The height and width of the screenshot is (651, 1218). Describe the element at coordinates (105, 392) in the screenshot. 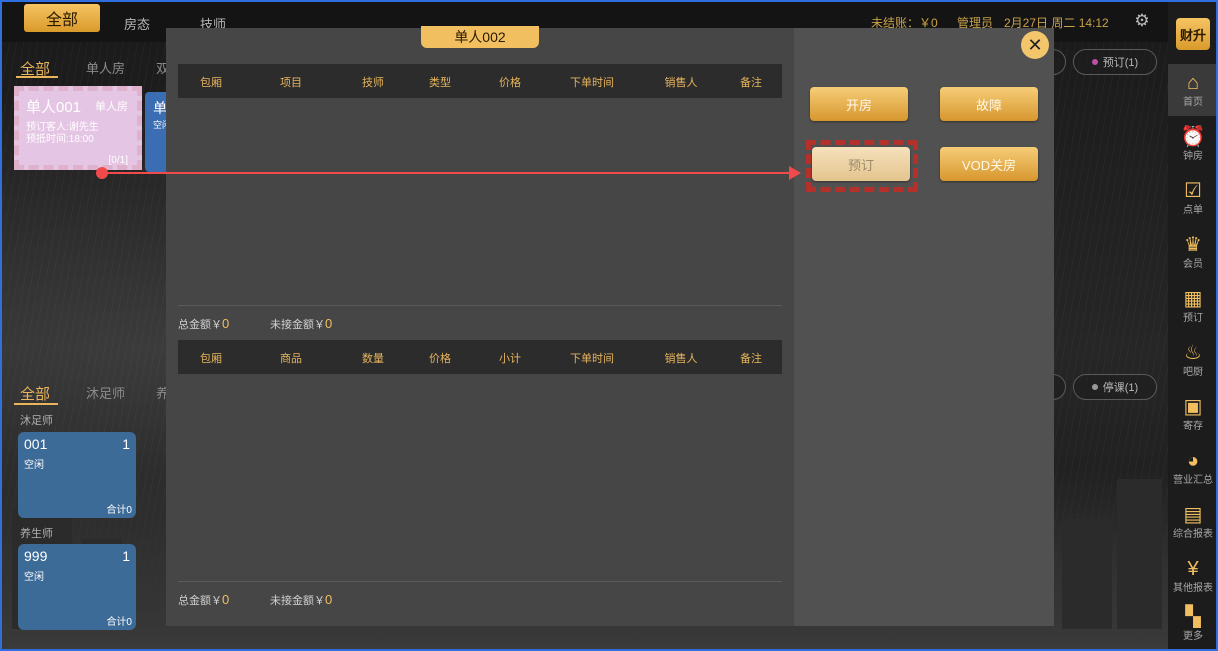

I see `staff-tab-foot: 沐足师` at that location.